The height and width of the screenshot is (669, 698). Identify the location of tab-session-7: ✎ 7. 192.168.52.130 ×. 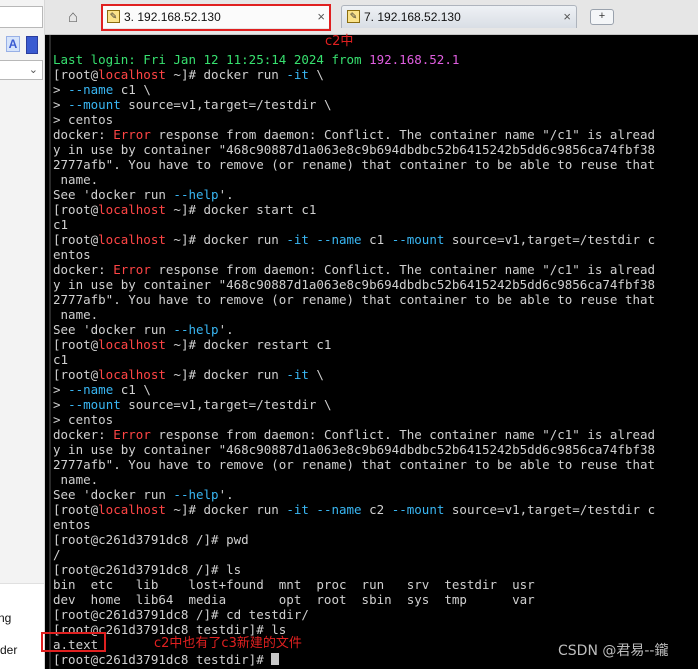
(459, 16).